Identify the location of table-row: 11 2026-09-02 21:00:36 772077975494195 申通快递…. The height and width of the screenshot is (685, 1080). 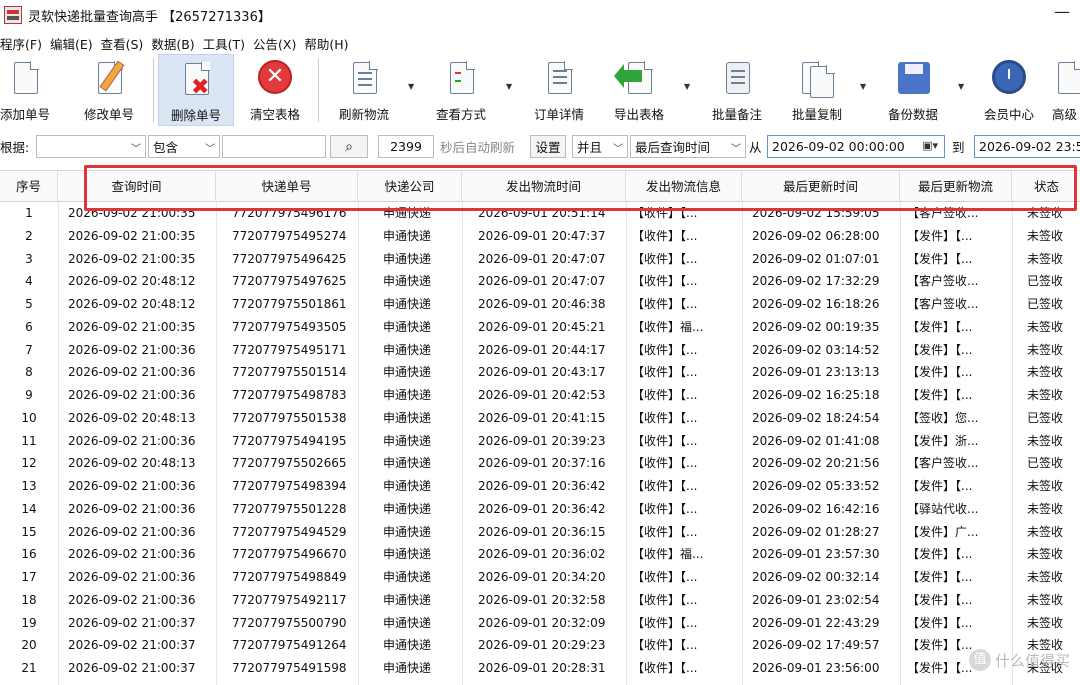
(540, 441).